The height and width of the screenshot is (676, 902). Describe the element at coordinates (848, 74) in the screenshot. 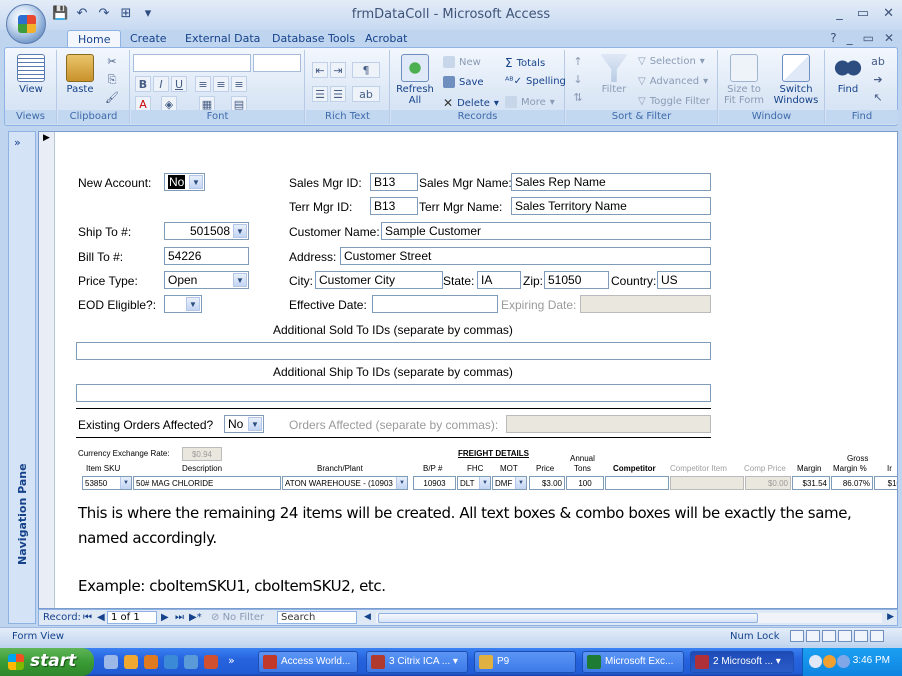

I see `find-button: Find` at that location.